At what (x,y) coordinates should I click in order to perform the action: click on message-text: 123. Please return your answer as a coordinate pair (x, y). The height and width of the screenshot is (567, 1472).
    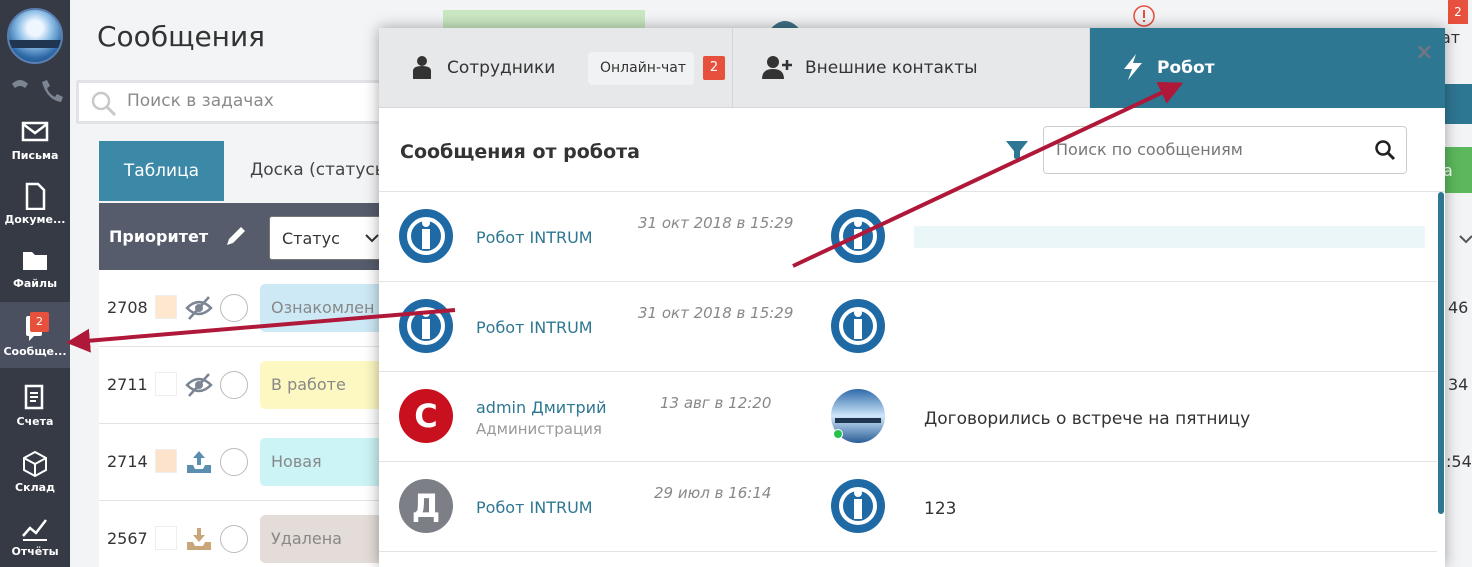
    Looking at the image, I should click on (940, 509).